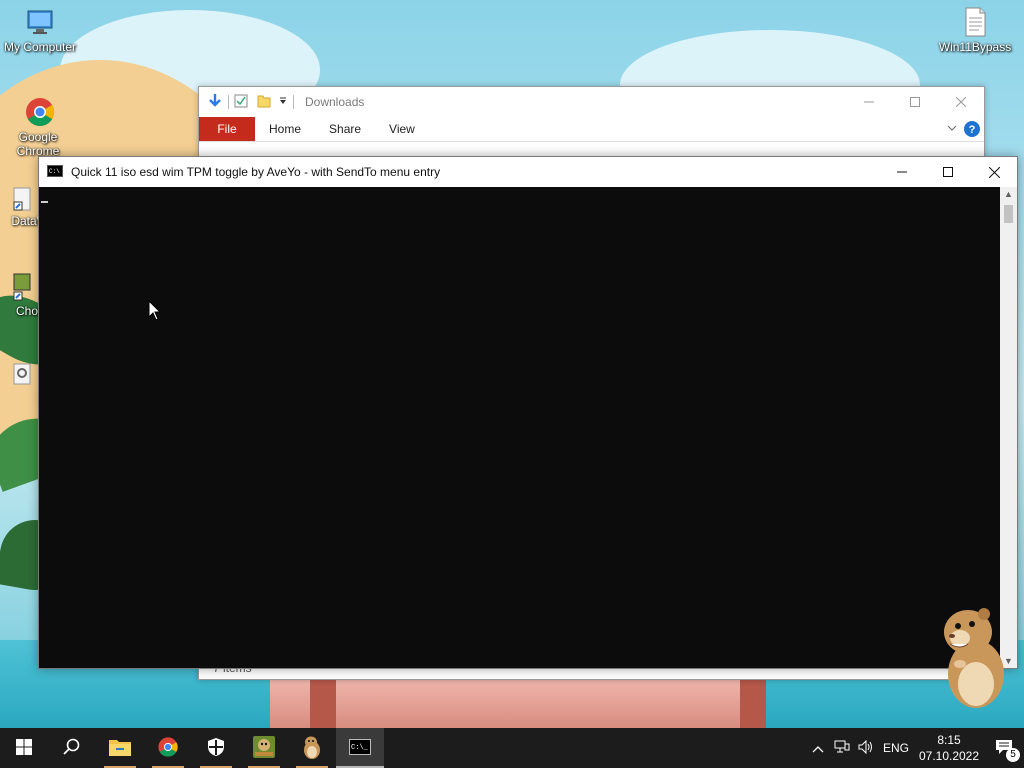 This screenshot has width=1024, height=768. Describe the element at coordinates (293, 102) in the screenshot. I see `title-separator` at that location.